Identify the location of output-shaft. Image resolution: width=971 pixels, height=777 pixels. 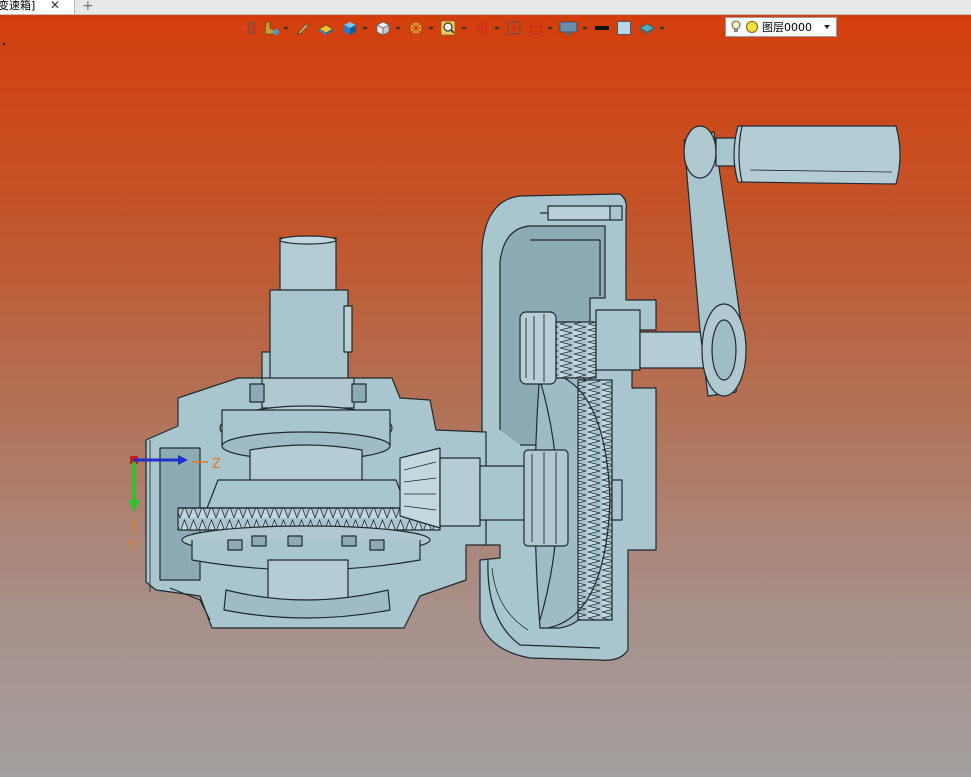
(308, 322).